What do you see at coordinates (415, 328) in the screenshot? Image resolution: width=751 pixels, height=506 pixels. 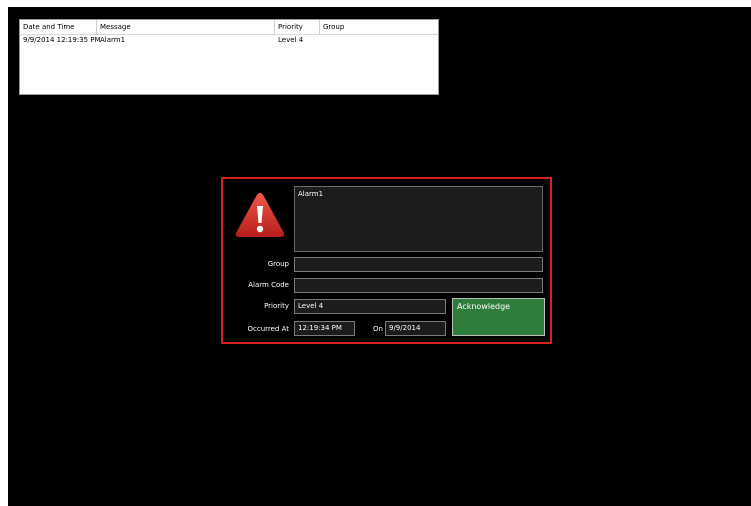 I see `on-date-field: 9/9/2014` at bounding box center [415, 328].